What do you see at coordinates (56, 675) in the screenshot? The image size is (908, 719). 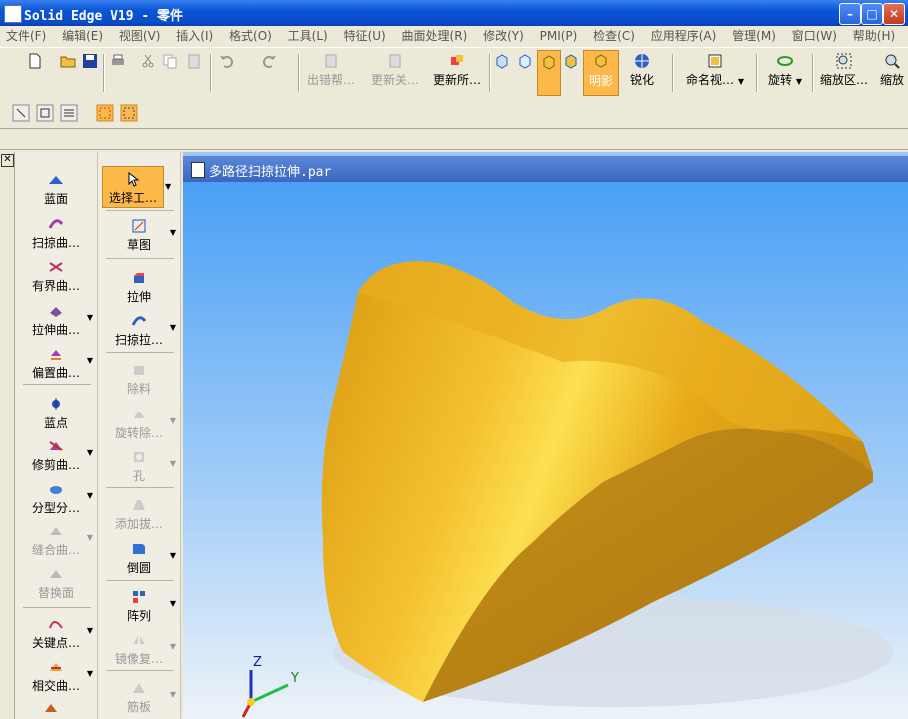 I see `intersection-curve-button: 相交曲… ▼` at bounding box center [56, 675].